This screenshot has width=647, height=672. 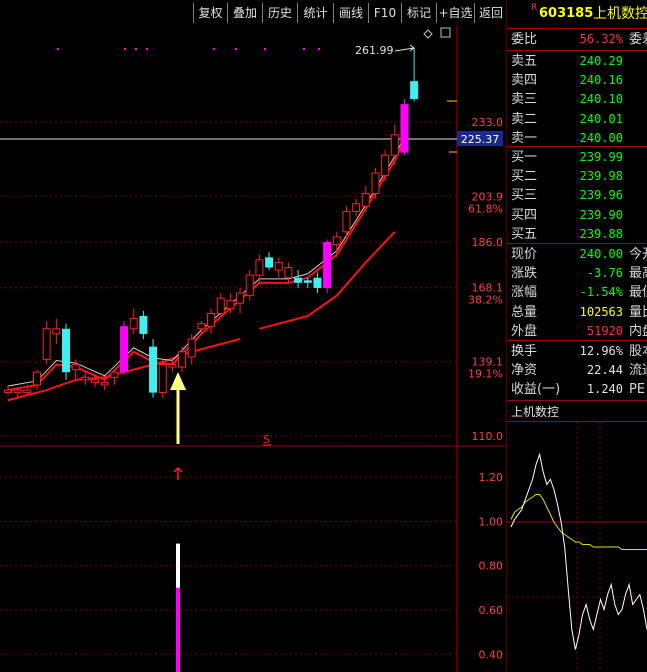 What do you see at coordinates (604, 273) in the screenshot?
I see `quote-value: -3.76` at bounding box center [604, 273].